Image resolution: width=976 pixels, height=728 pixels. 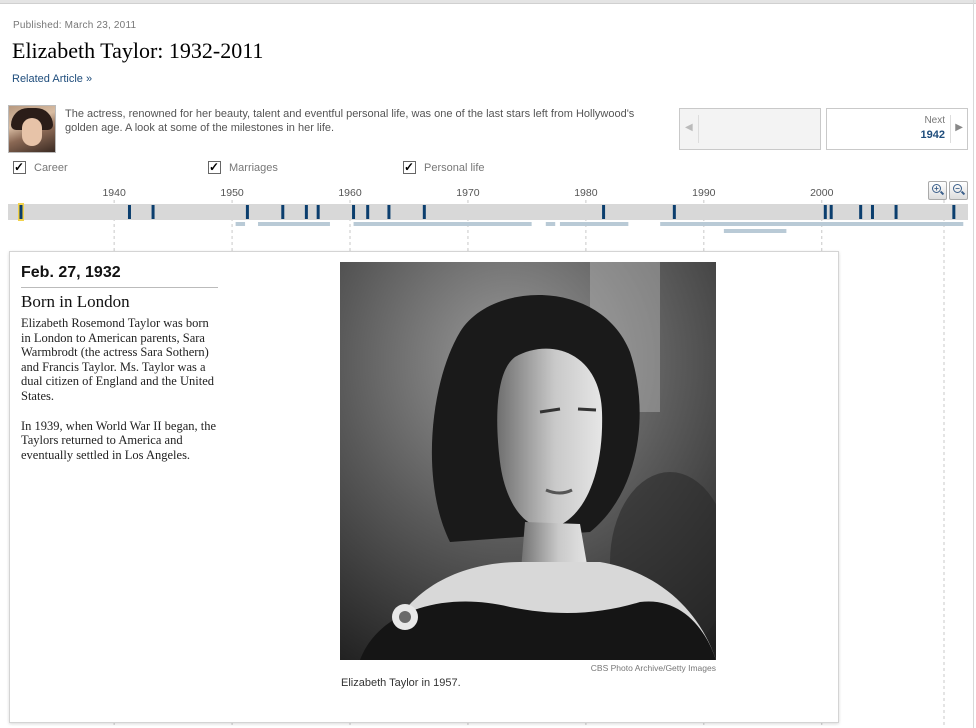 What do you see at coordinates (586, 193) in the screenshot?
I see `decade-label: 1980` at bounding box center [586, 193].